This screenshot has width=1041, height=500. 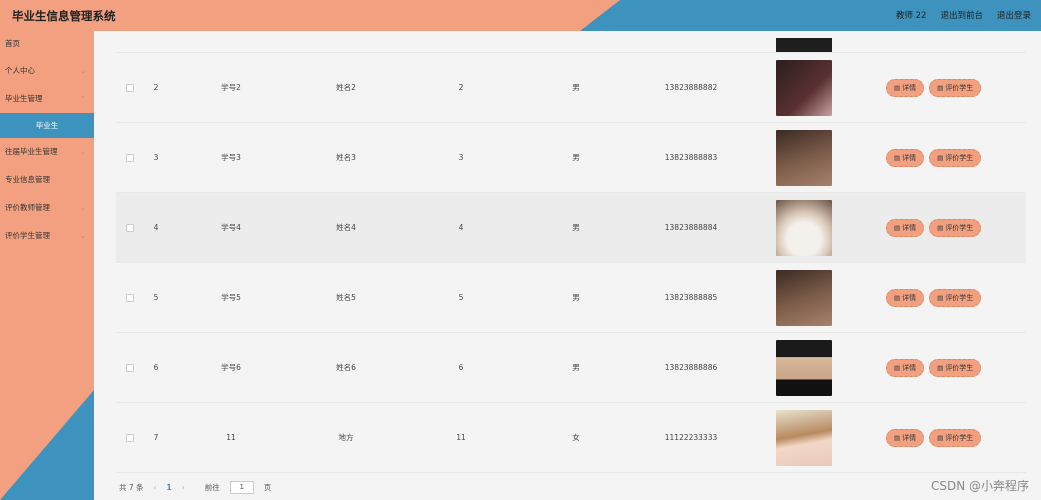 I want to click on row-index: 4, so click(x=156, y=227).